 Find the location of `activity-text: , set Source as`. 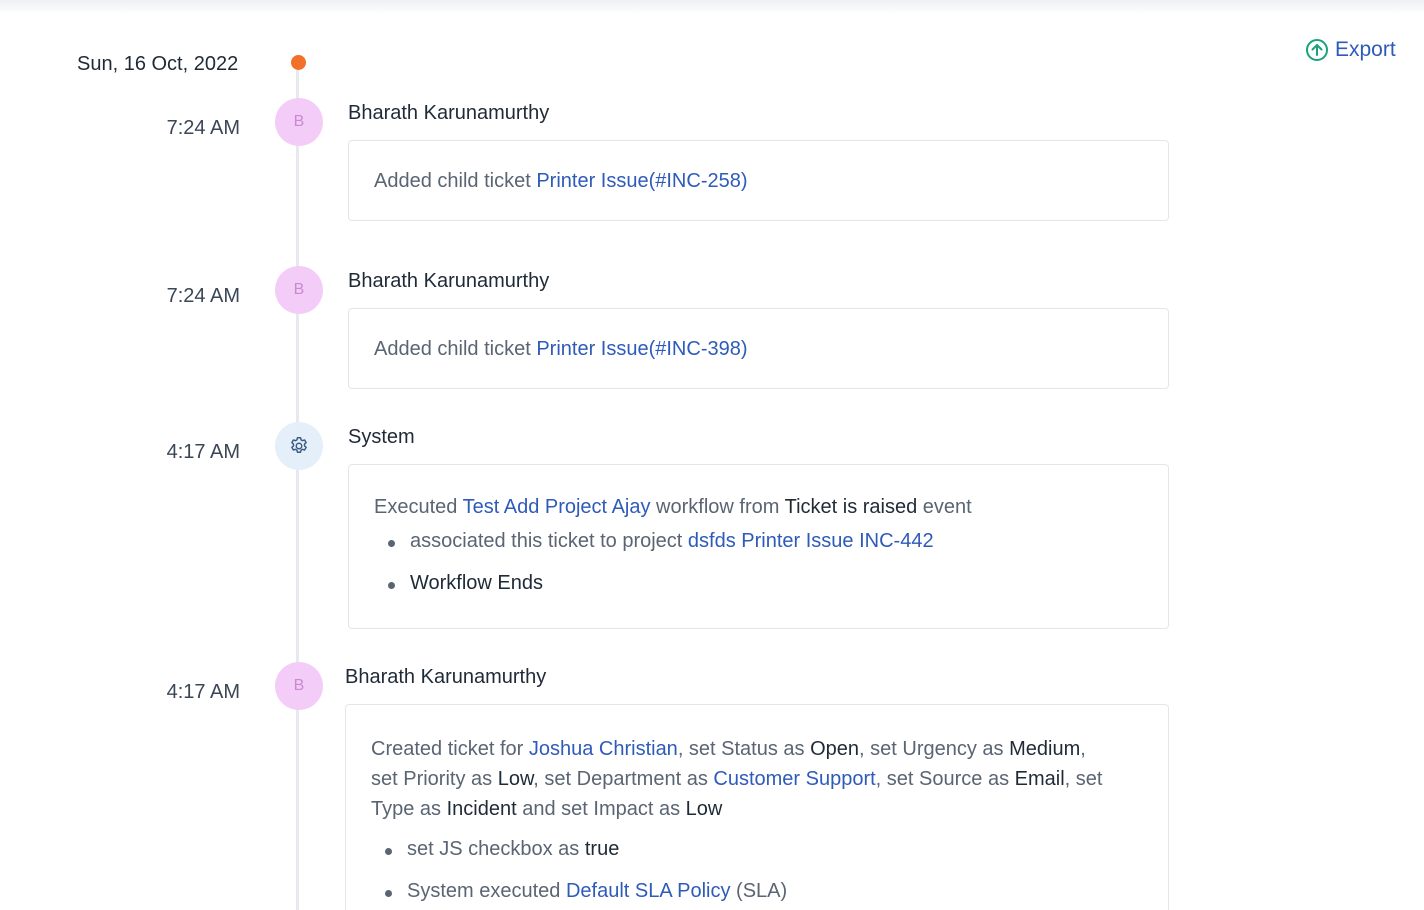

activity-text: , set Source as is located at coordinates (945, 779).